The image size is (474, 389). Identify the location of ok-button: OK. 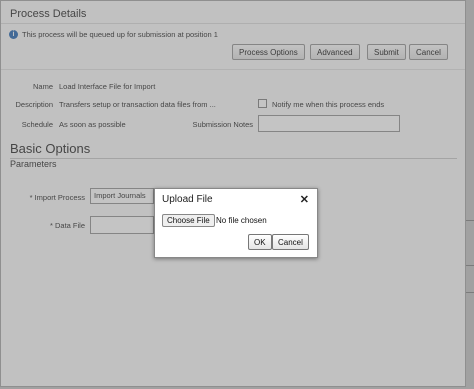
(260, 242).